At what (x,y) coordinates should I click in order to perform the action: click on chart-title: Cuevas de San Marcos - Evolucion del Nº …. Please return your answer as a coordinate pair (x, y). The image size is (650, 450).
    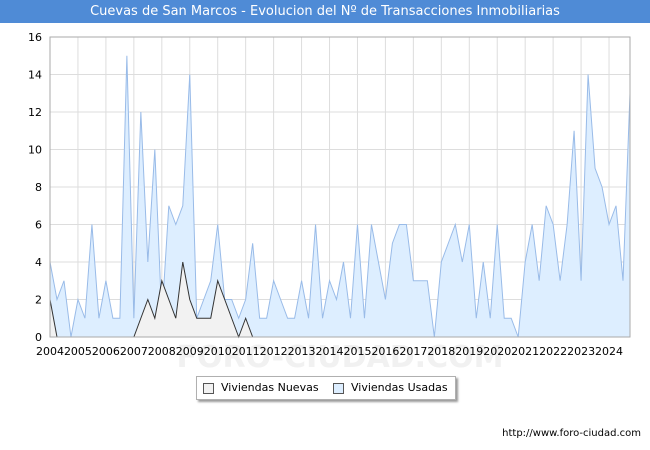
    Looking at the image, I should click on (325, 11).